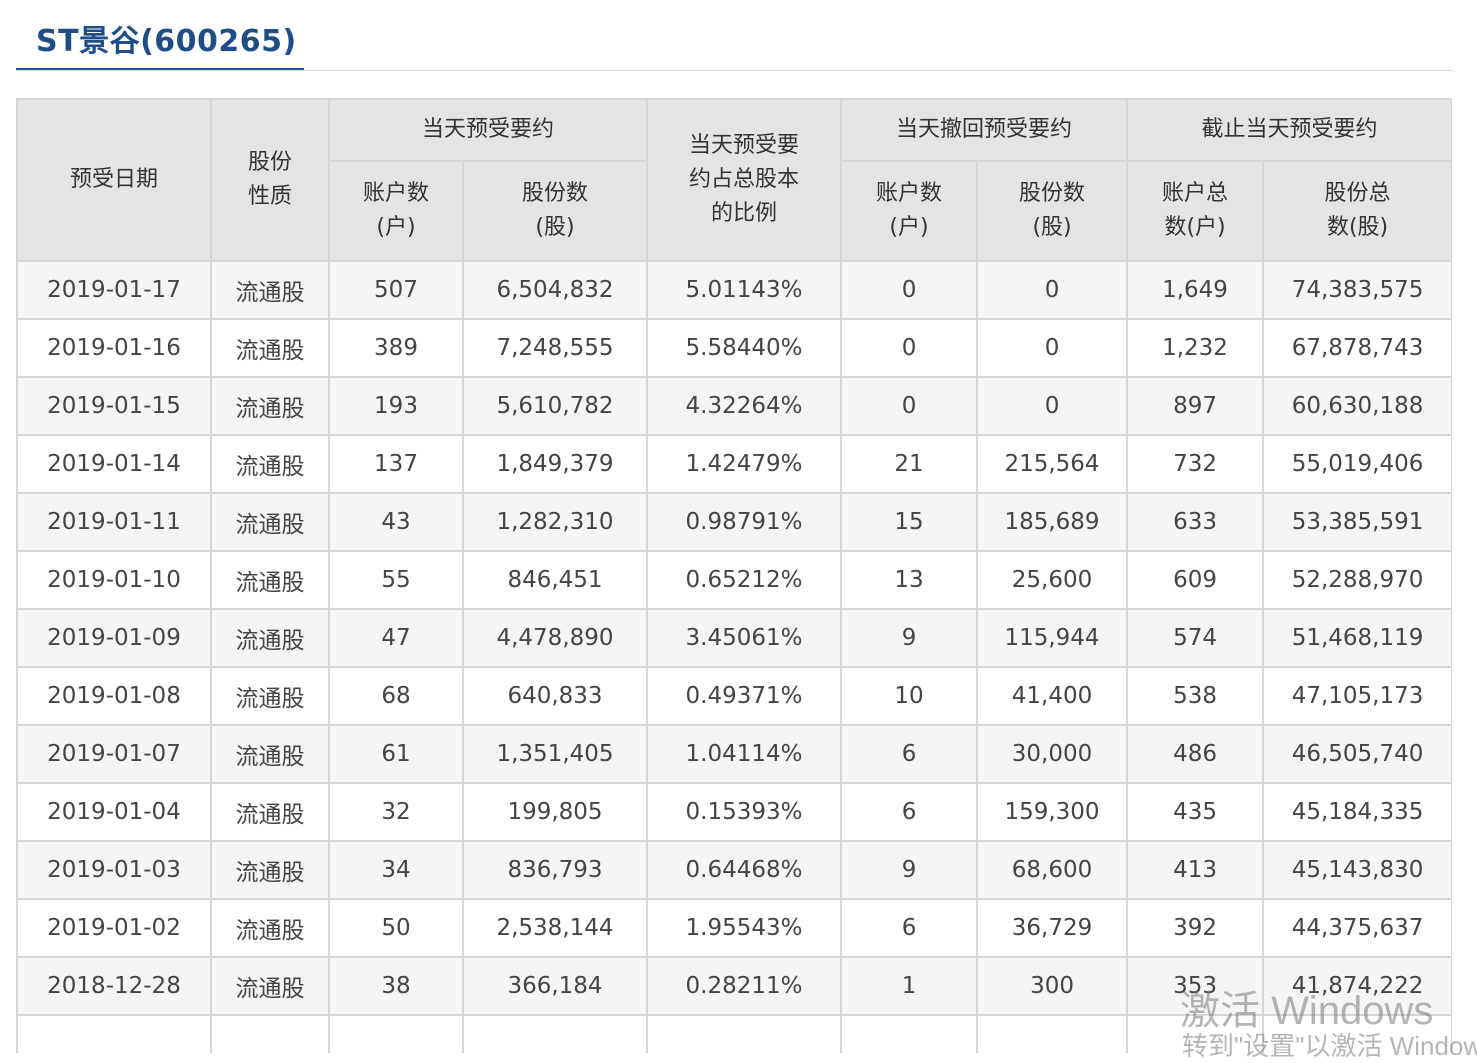 The width and height of the screenshot is (1477, 1063). What do you see at coordinates (909, 696) in the screenshot?
I see `cell-accounts-withdraw: 10` at bounding box center [909, 696].